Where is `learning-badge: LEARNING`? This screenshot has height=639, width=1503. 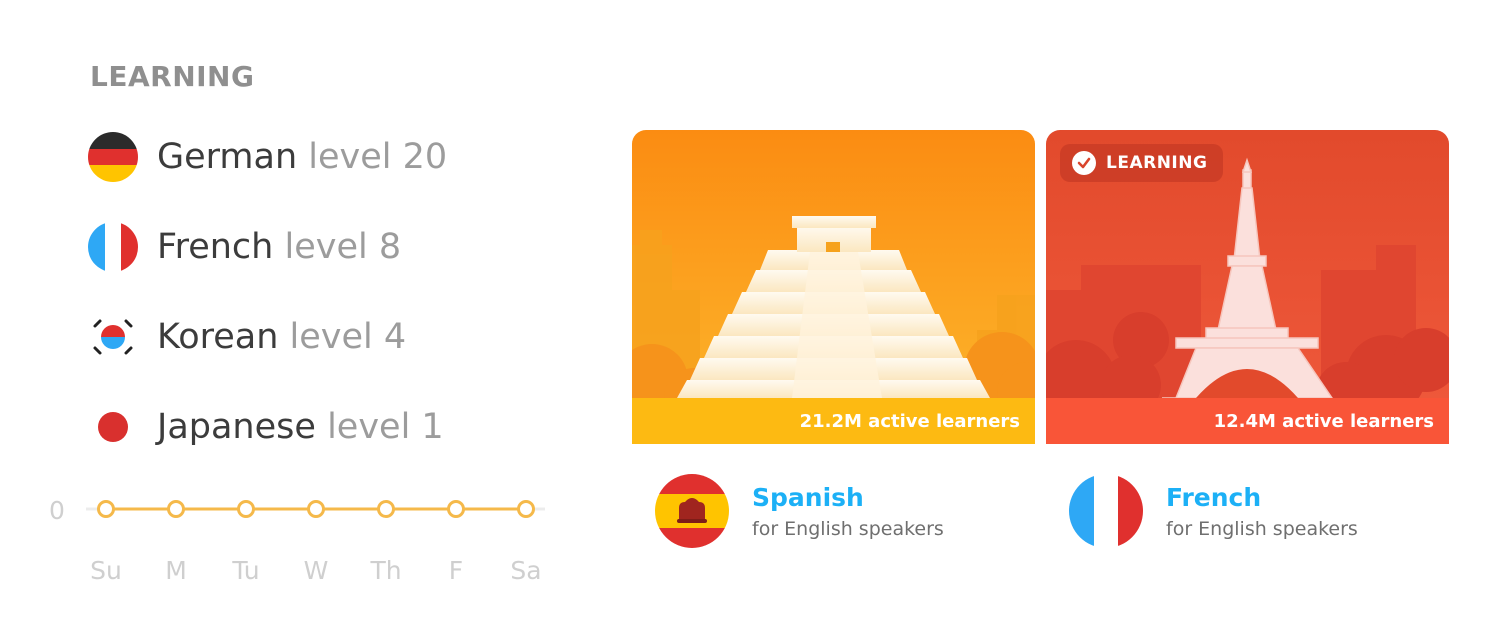
learning-badge: LEARNING is located at coordinates (1142, 163).